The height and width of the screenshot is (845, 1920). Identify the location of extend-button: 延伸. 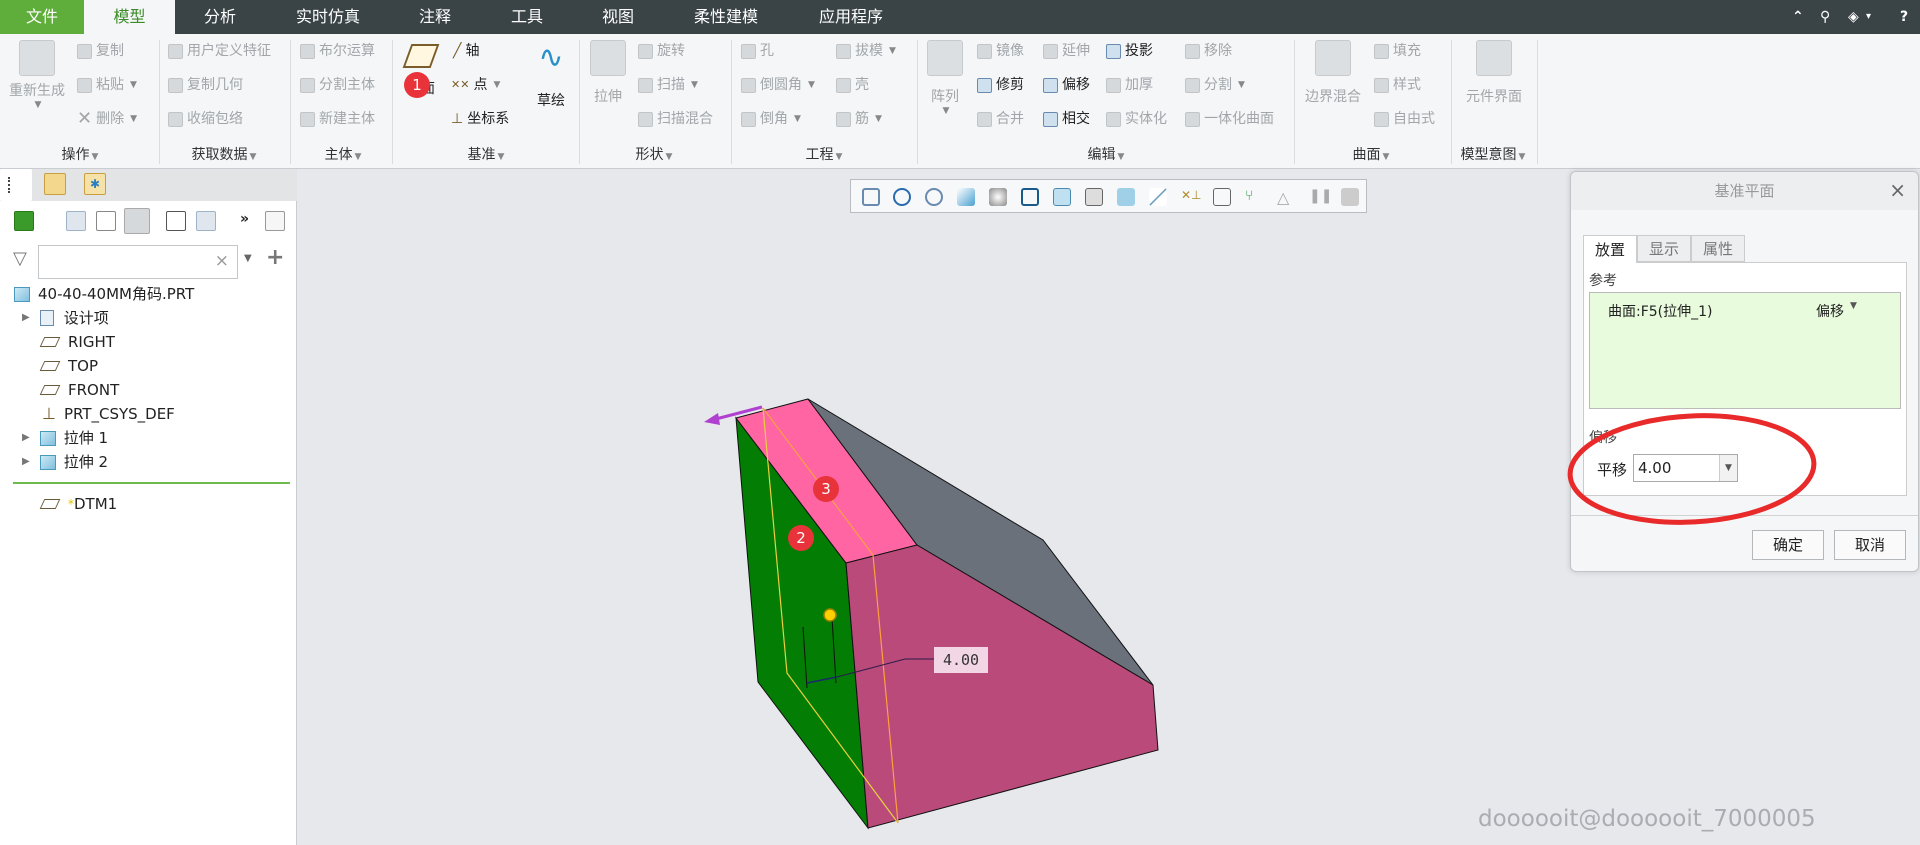
(1066, 51).